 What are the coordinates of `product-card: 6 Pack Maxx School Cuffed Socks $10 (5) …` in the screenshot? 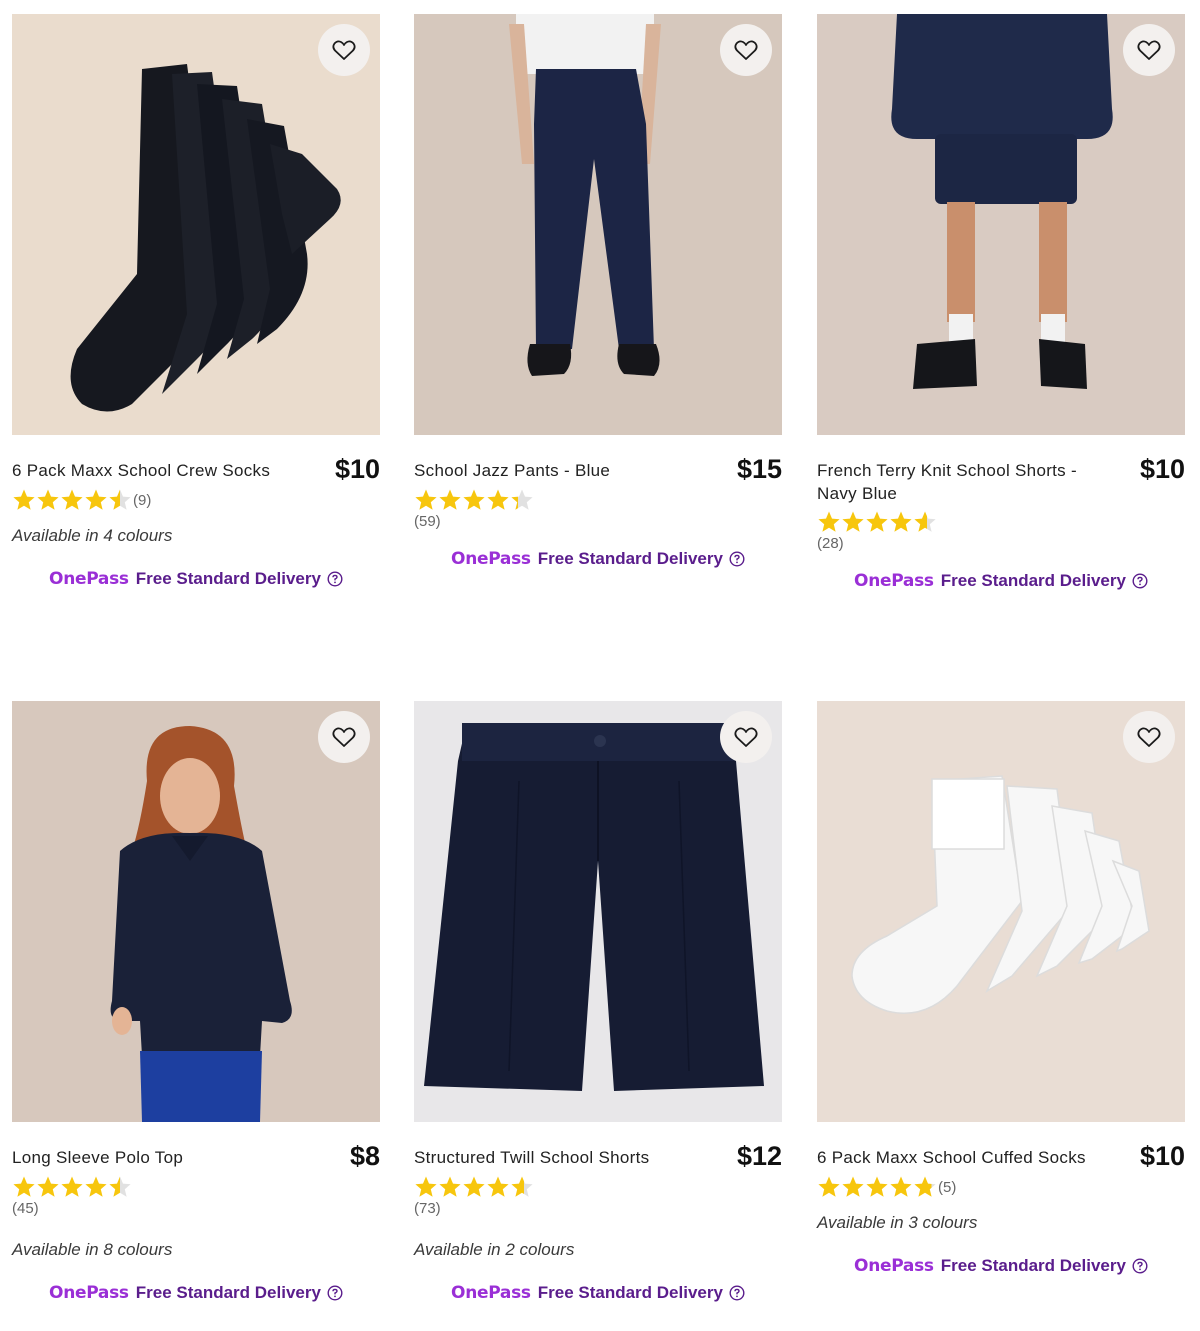 It's located at (1001, 989).